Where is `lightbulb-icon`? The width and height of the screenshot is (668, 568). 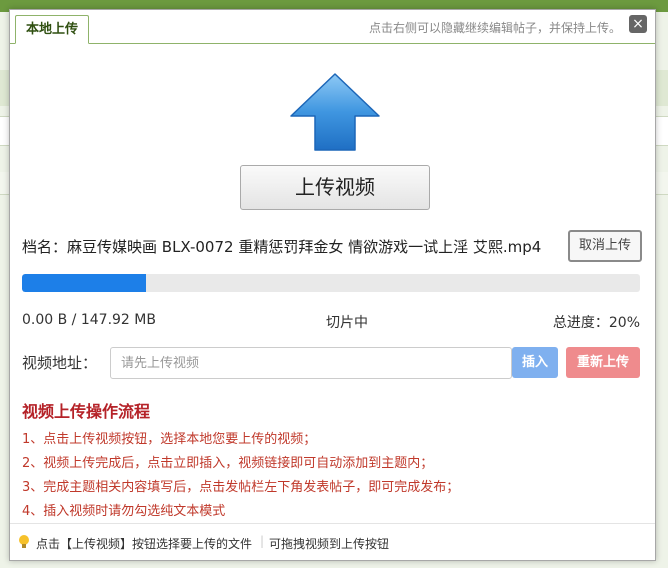 lightbulb-icon is located at coordinates (24, 541).